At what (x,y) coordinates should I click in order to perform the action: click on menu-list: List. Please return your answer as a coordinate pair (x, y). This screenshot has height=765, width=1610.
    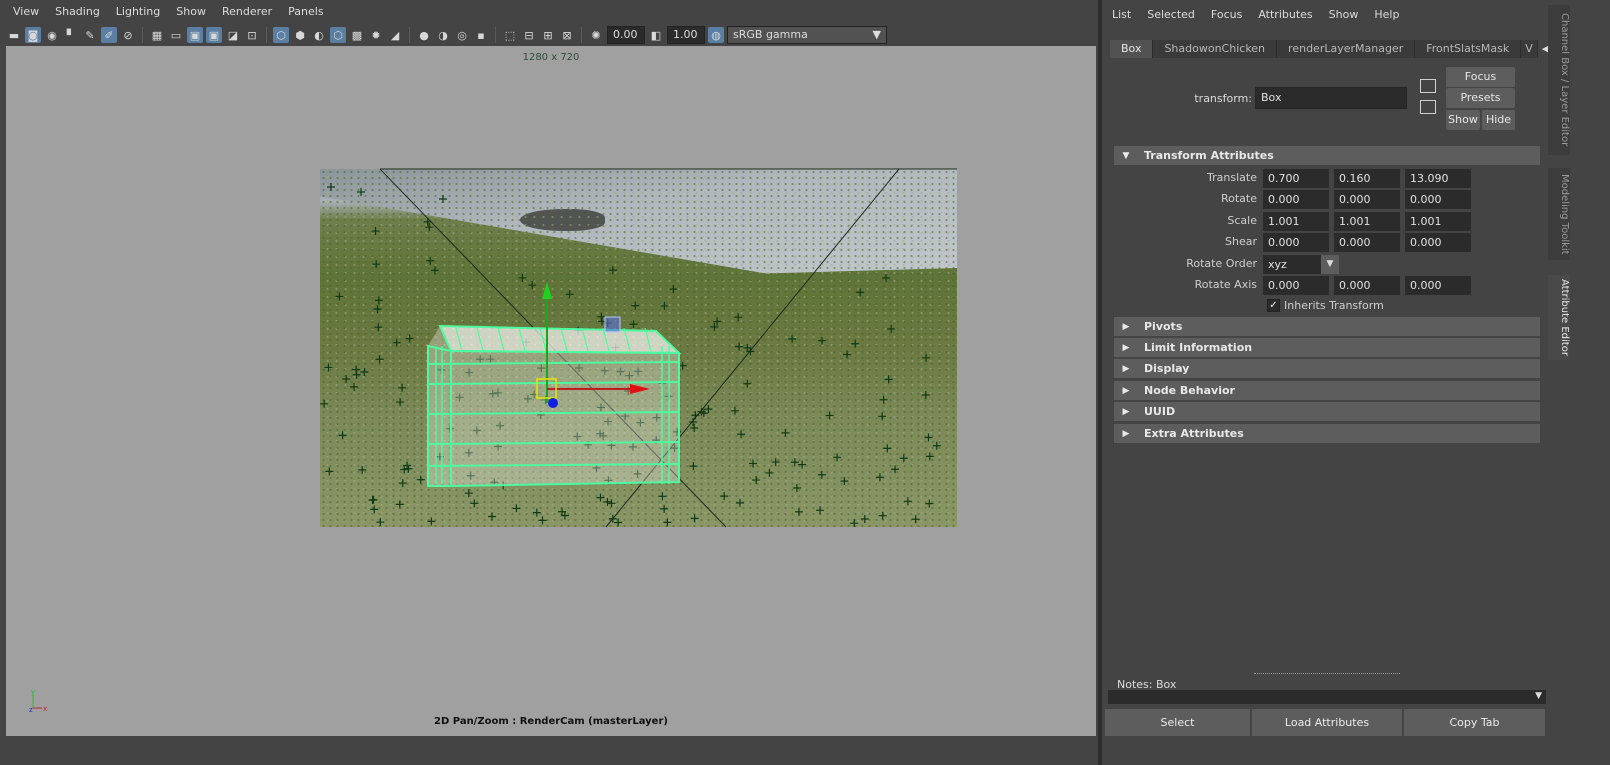
    Looking at the image, I should click on (1120, 15).